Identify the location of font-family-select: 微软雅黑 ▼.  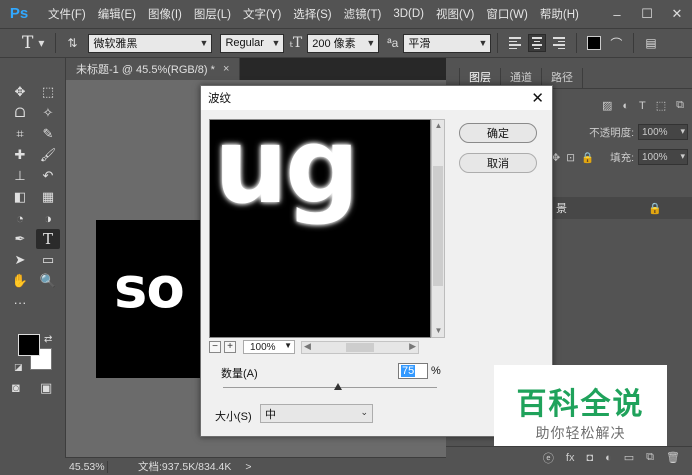
(150, 43).